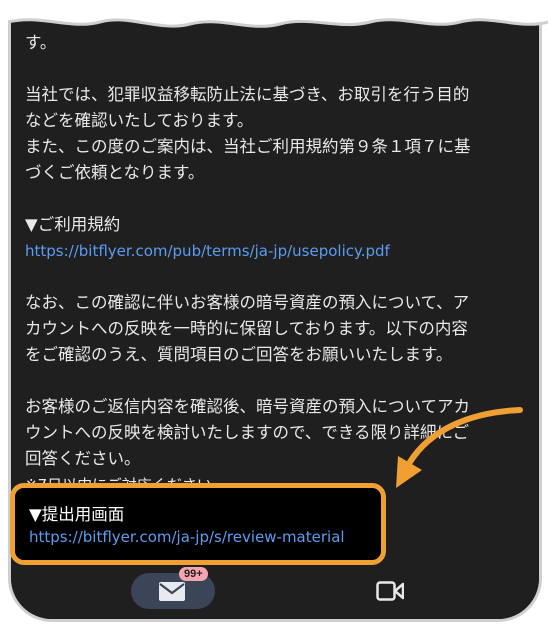 This screenshot has width=550, height=630. I want to click on mail-icon, so click(172, 593).